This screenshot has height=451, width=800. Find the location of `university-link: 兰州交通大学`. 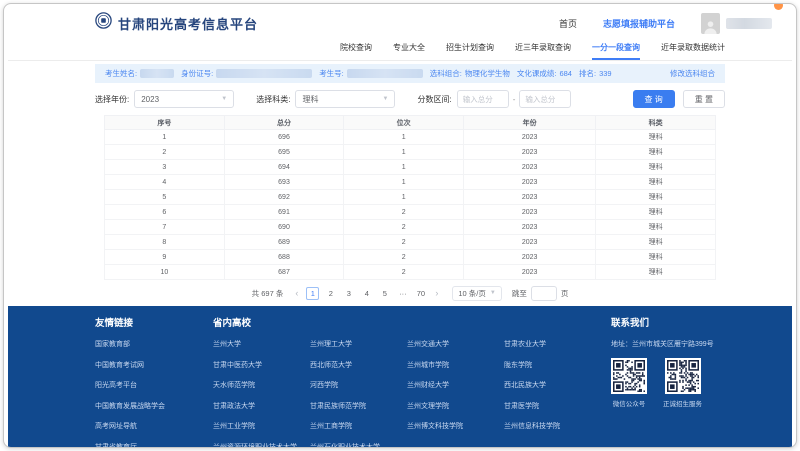

university-link: 兰州交通大学 is located at coordinates (455, 344).